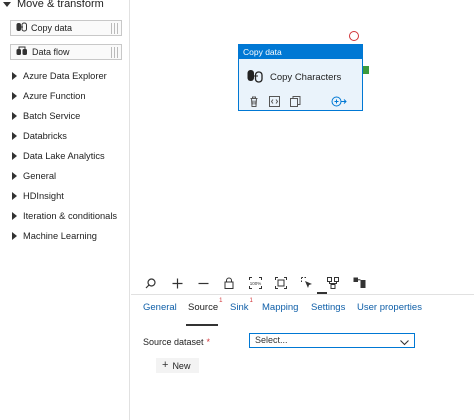  I want to click on code-icon, so click(274, 103).